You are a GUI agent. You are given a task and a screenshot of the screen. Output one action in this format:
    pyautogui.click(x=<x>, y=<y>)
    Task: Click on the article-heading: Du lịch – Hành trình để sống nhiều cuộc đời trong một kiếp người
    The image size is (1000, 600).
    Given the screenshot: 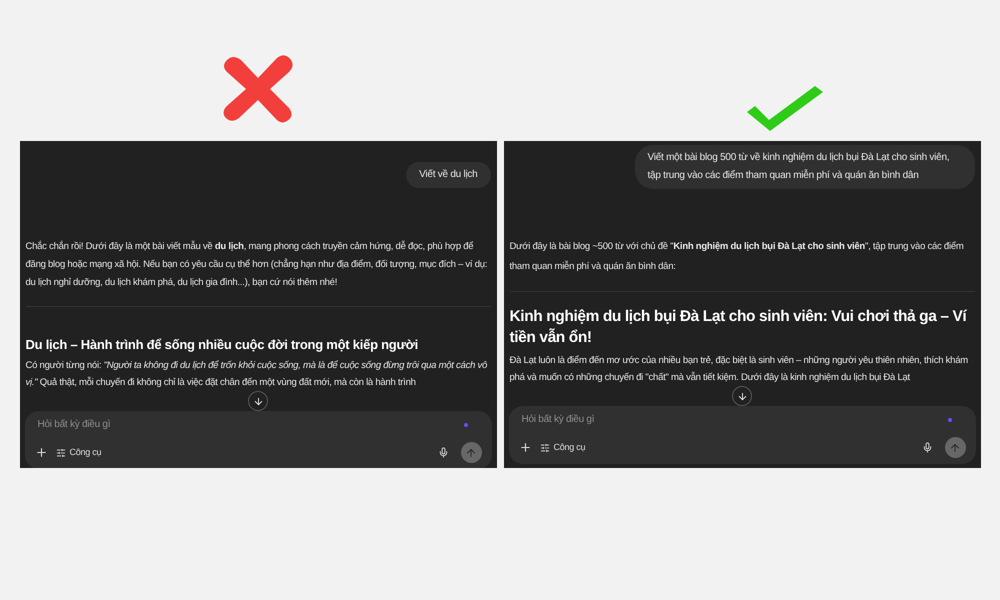 What is the action you would take?
    pyautogui.click(x=222, y=345)
    